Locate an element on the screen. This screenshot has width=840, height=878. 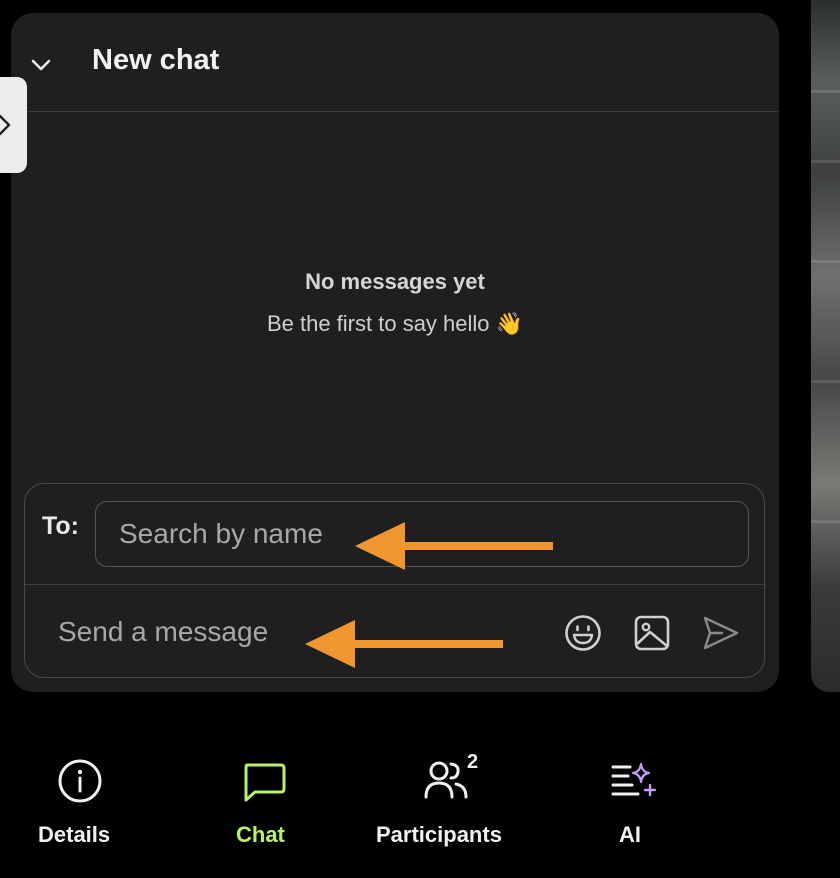
emoji-icon is located at coordinates (583, 633).